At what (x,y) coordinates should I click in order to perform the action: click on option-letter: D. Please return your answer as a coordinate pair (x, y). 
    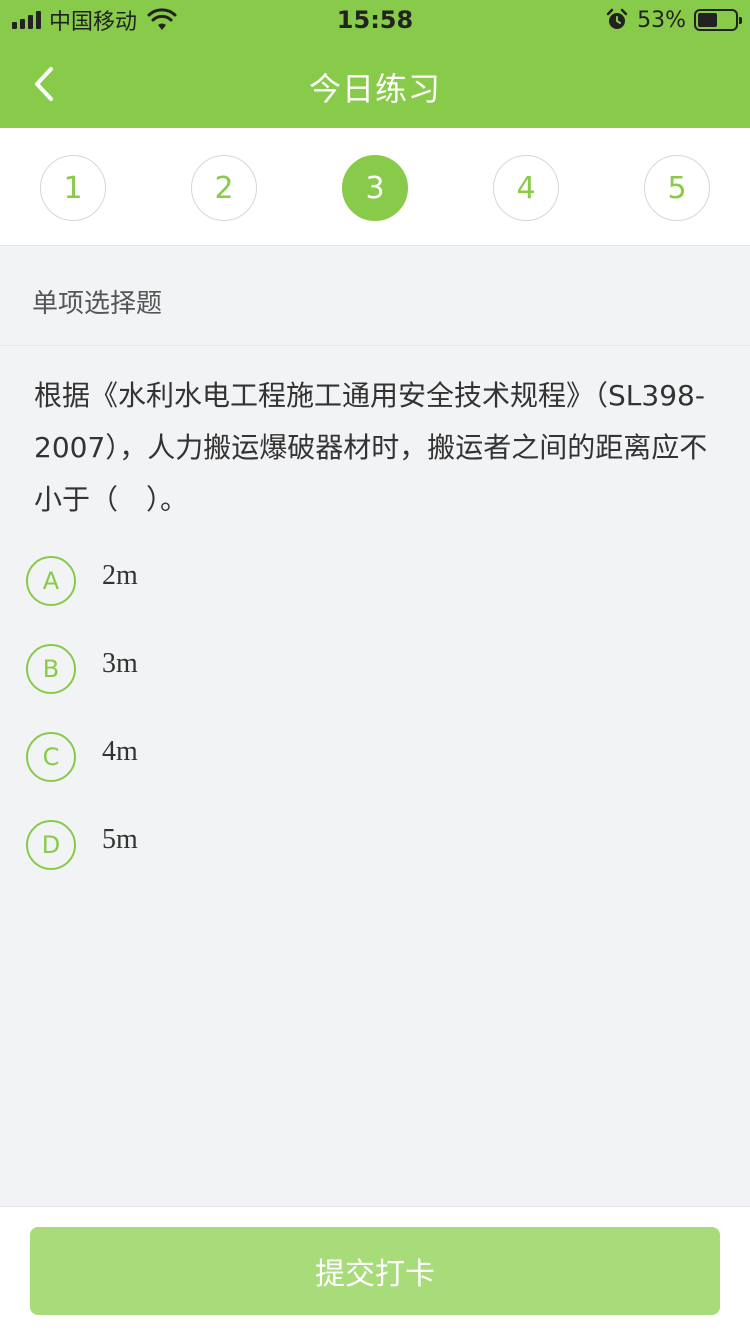
    Looking at the image, I should click on (51, 845).